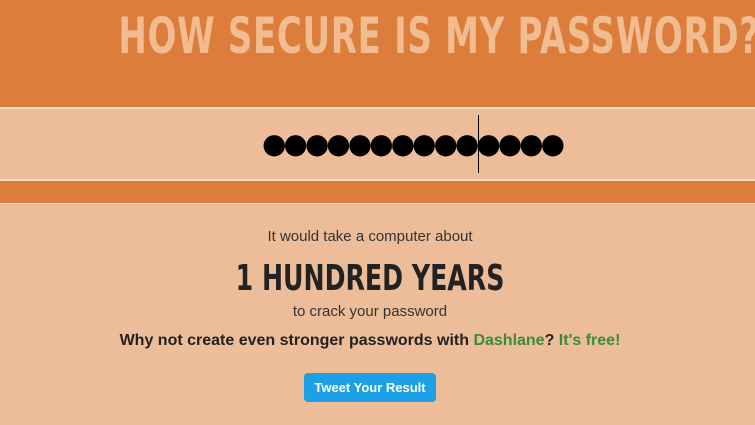 The image size is (755, 425). What do you see at coordinates (377, 192) in the screenshot?
I see `separator-band` at bounding box center [377, 192].